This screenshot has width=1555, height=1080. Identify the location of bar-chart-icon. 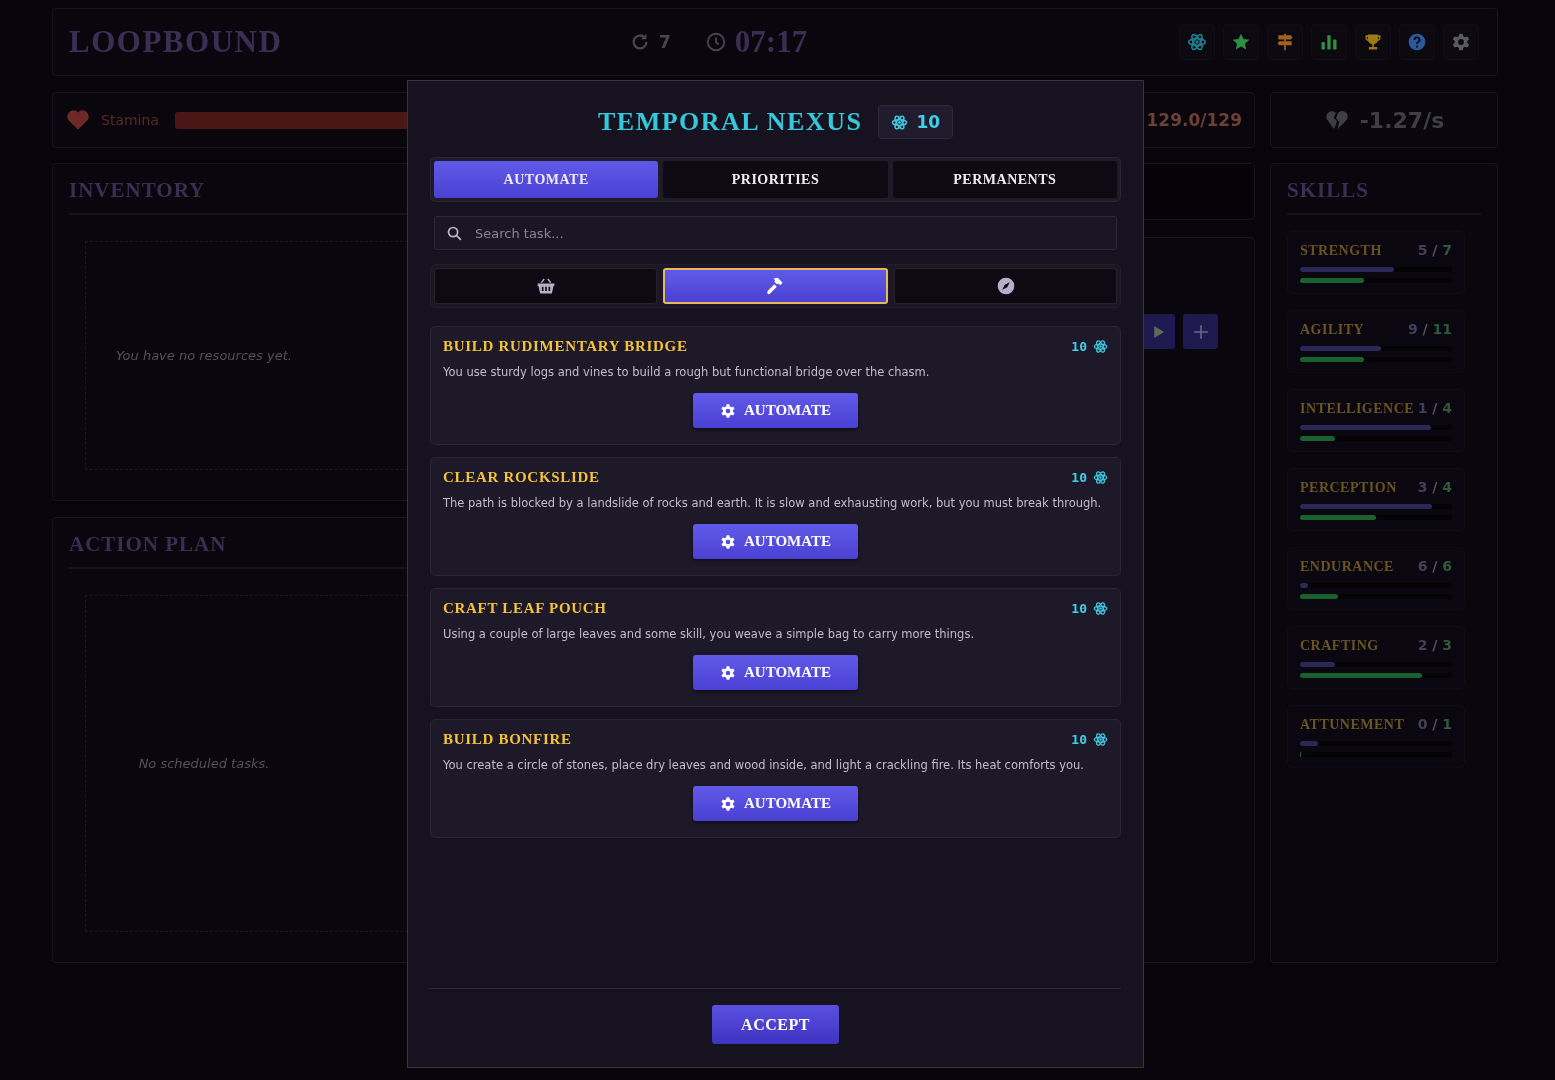
(1329, 42).